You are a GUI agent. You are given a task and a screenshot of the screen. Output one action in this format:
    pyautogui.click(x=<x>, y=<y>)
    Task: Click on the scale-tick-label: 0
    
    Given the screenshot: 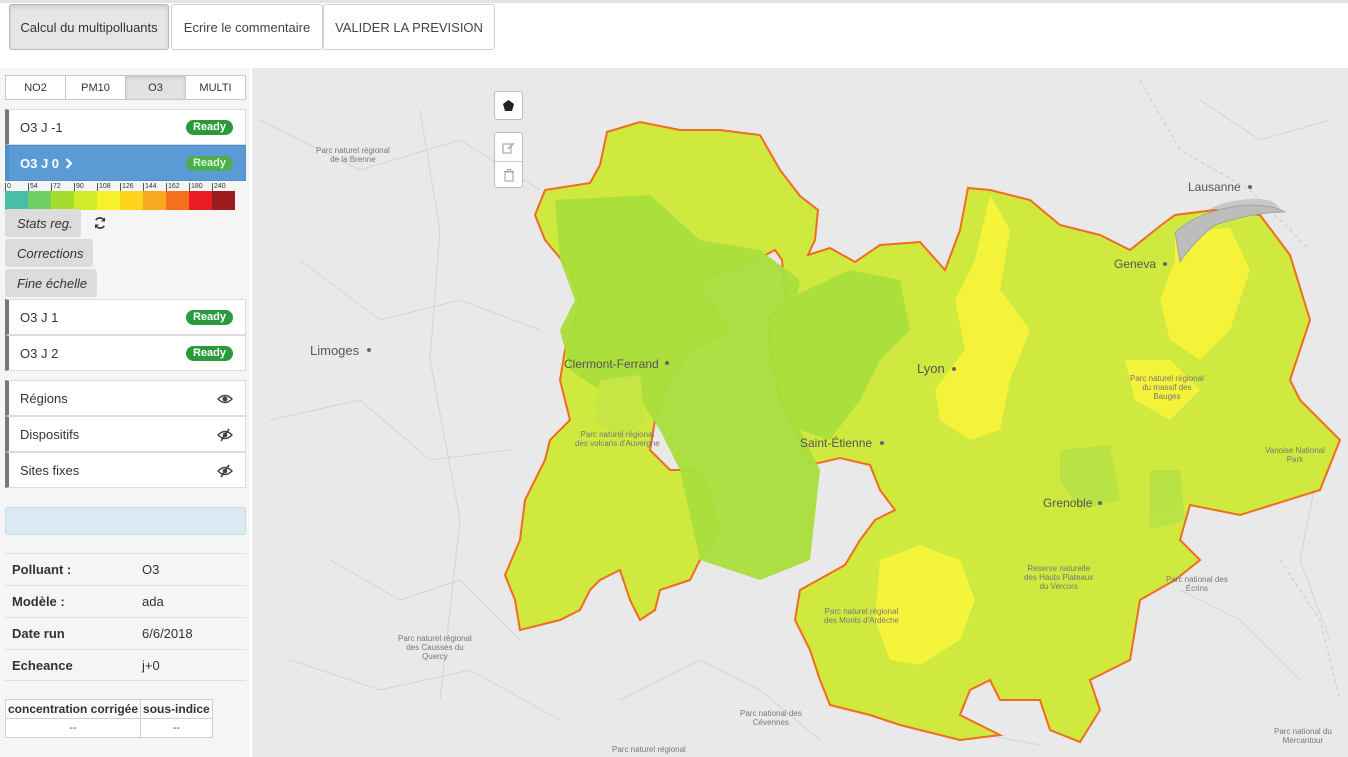 What is the action you would take?
    pyautogui.click(x=16, y=187)
    